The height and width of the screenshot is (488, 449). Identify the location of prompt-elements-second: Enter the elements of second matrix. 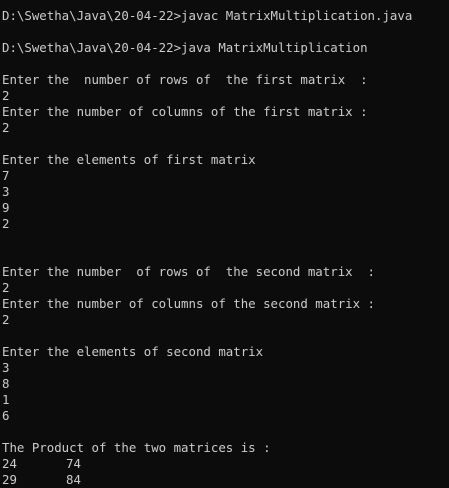
(133, 351).